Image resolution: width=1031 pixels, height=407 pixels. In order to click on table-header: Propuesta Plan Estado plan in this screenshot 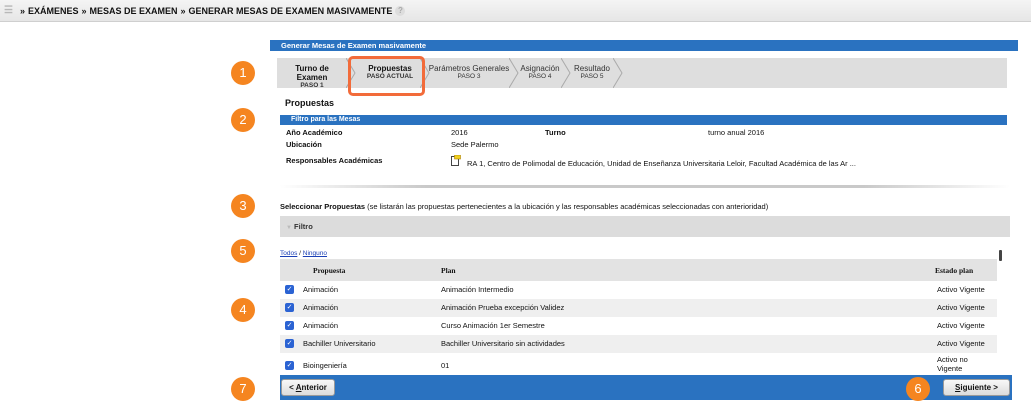, I will do `click(638, 270)`.